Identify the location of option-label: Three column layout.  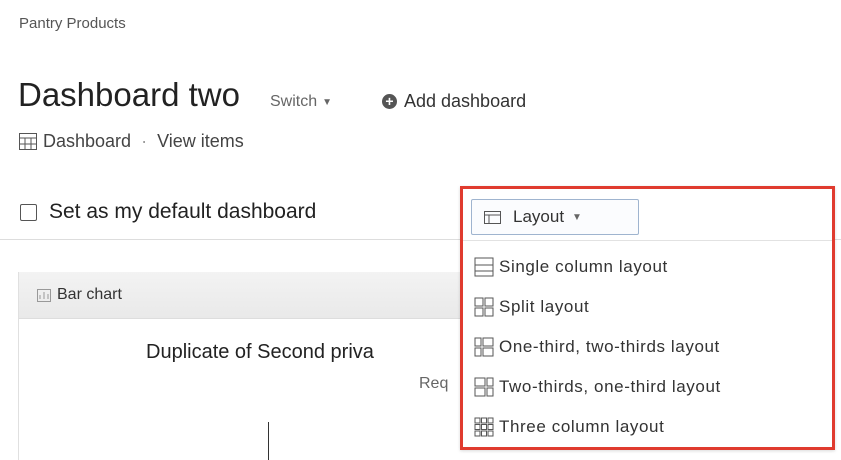
(582, 426).